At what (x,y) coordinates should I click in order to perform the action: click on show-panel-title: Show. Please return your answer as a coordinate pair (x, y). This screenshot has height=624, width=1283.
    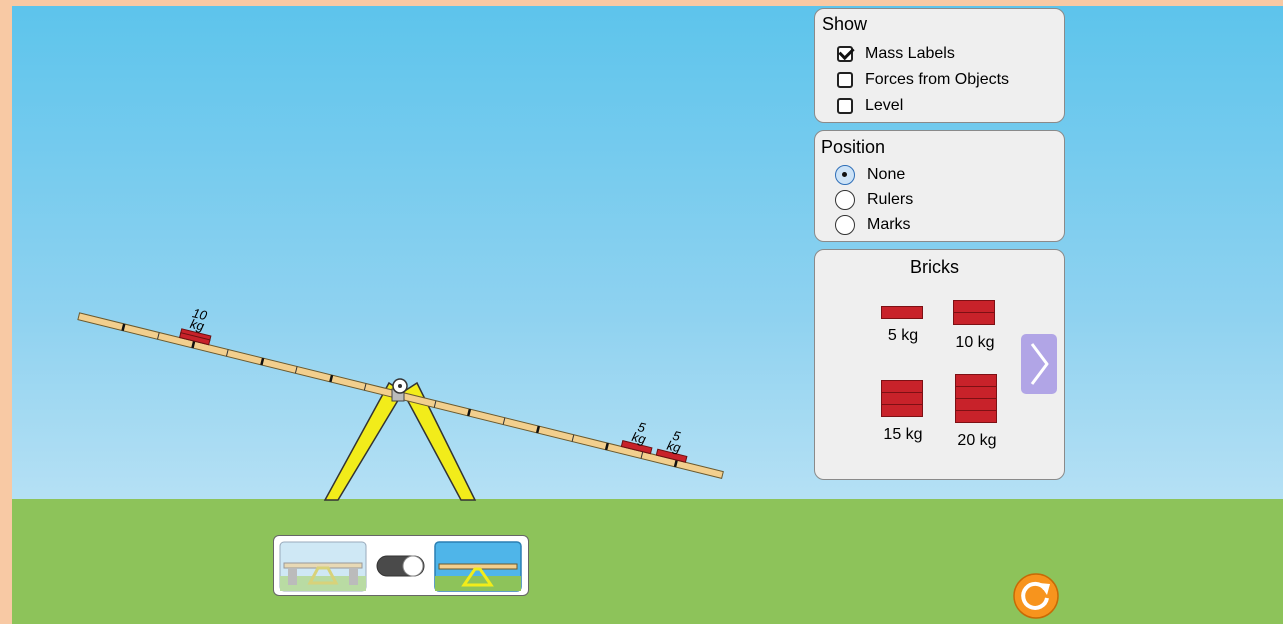
    Looking at the image, I should click on (845, 24).